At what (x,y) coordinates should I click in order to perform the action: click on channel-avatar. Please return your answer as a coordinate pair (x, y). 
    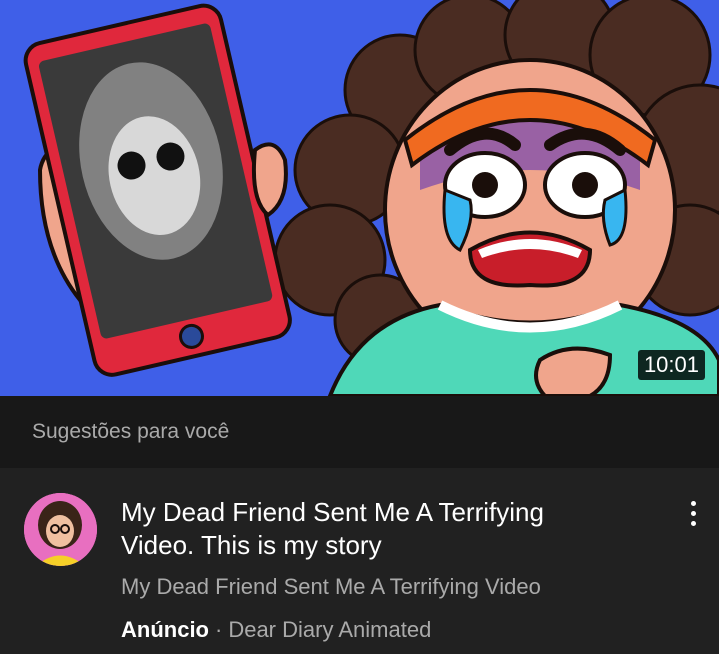
    Looking at the image, I should click on (60, 529).